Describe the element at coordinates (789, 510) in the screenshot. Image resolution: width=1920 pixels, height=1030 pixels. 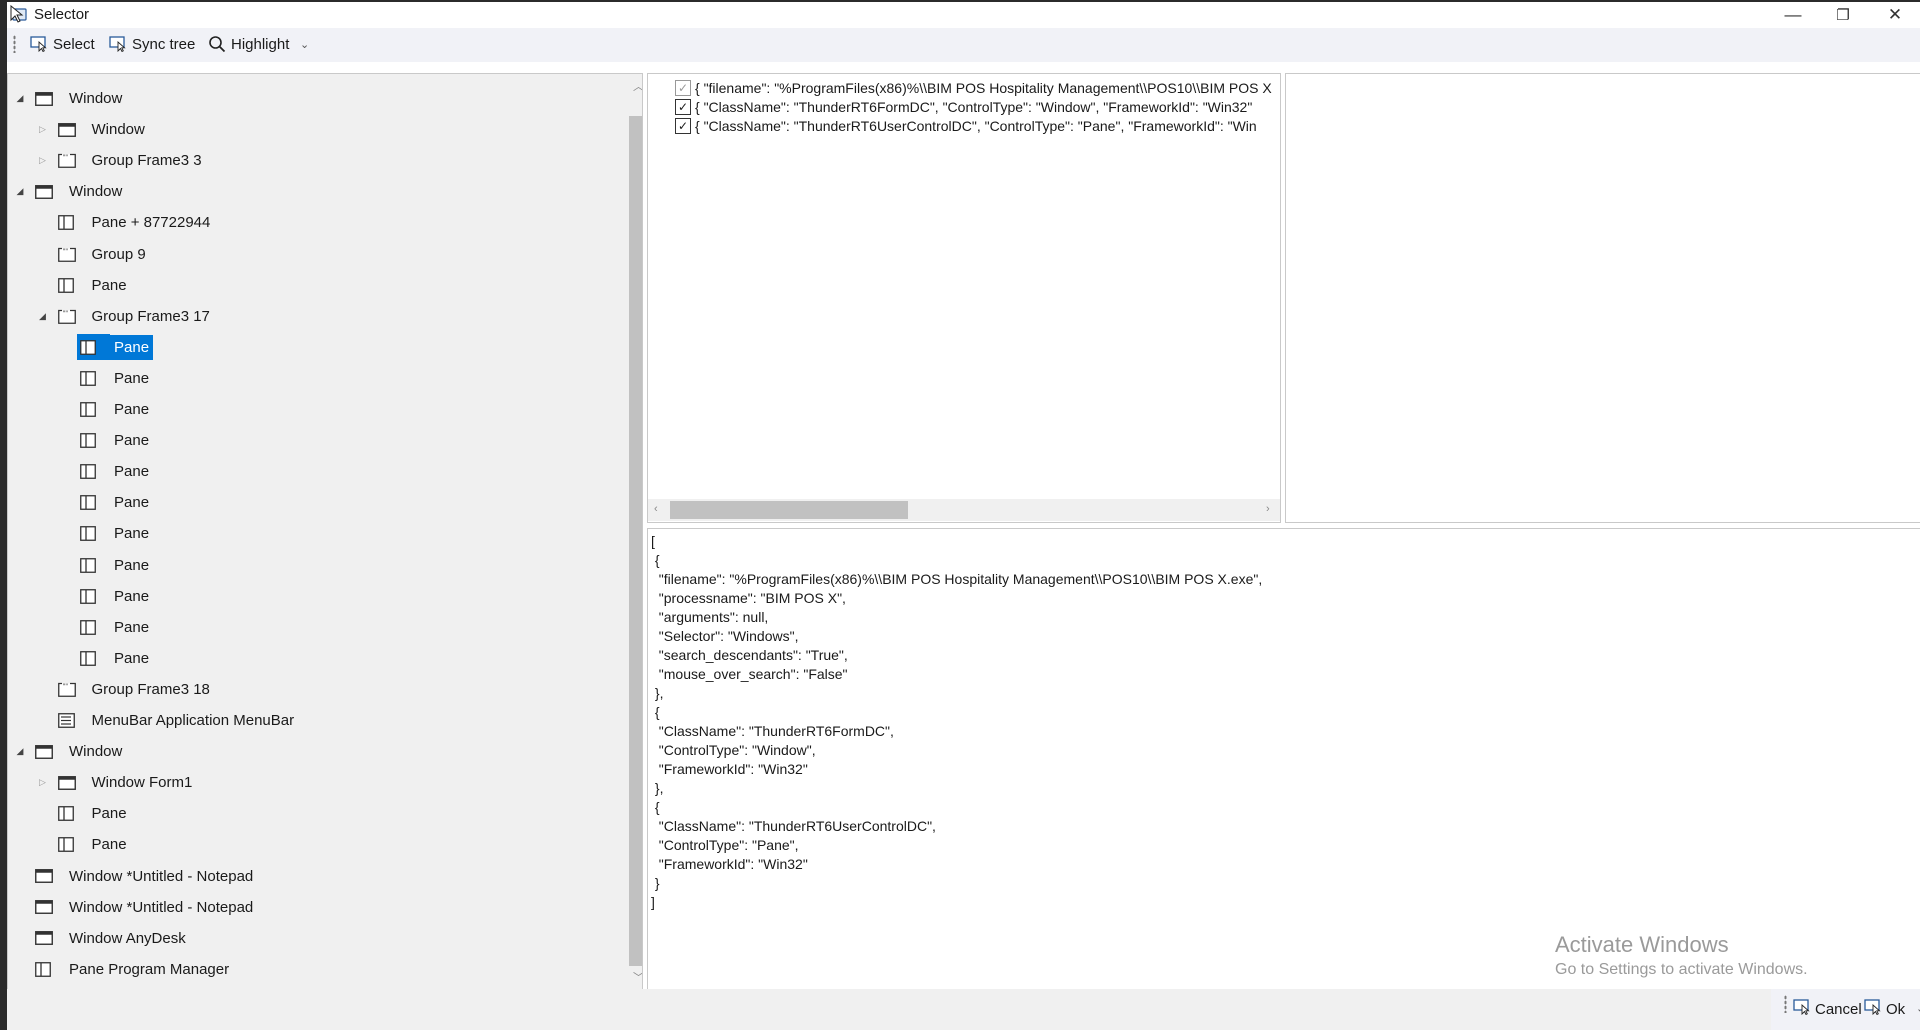
I see `selector-scrollbar-thumb` at that location.